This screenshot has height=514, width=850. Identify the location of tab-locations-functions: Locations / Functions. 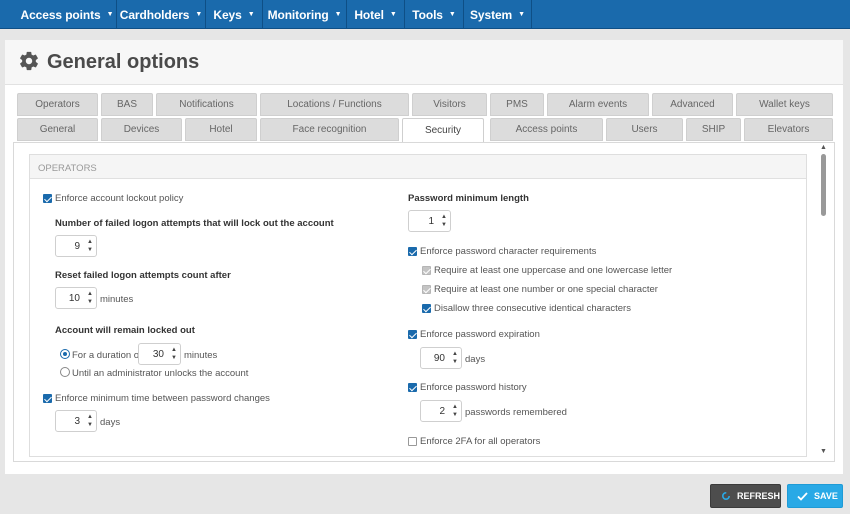
(334, 104).